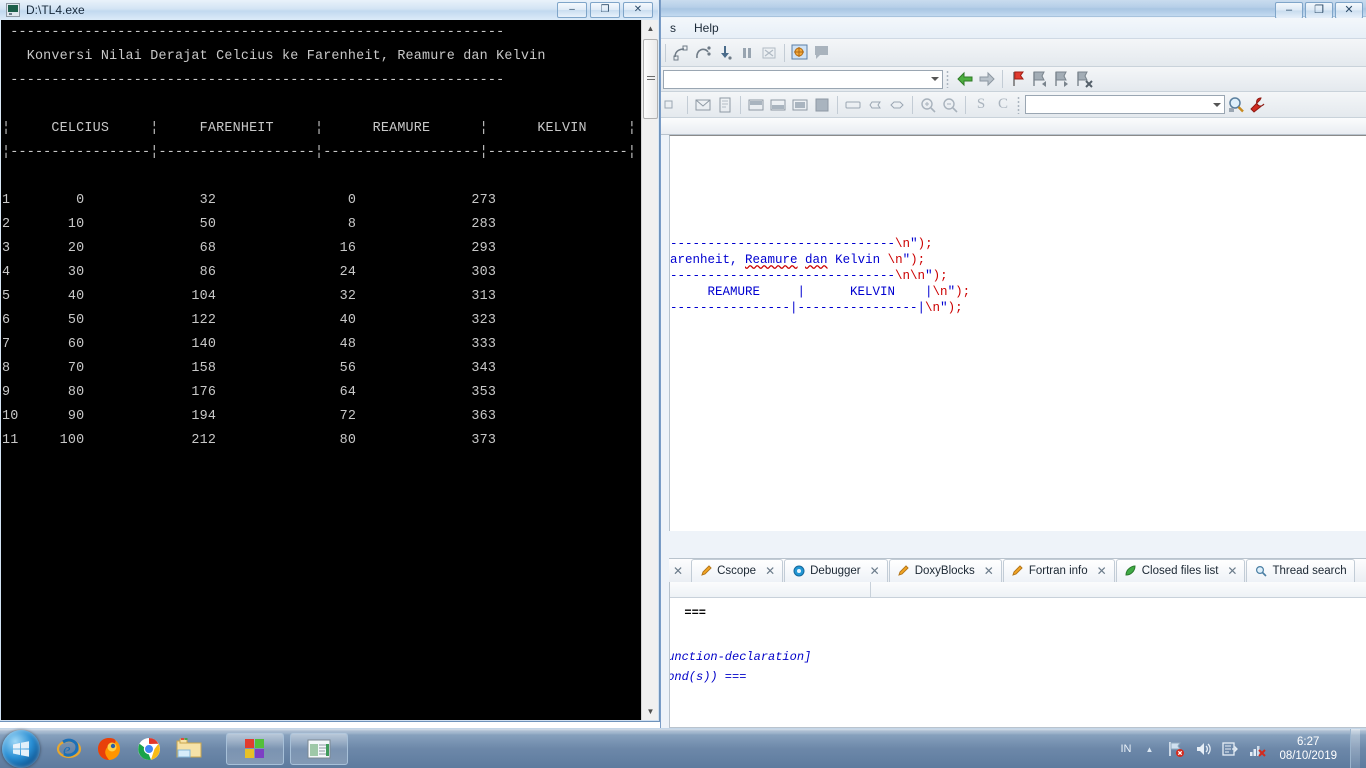  I want to click on scroll-up-icon: ▲, so click(650, 28).